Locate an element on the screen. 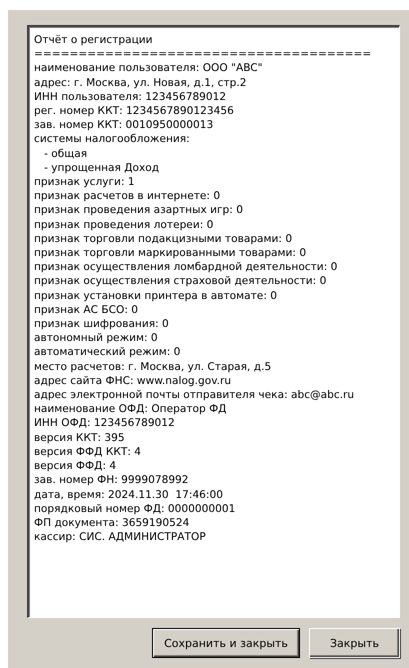 This screenshot has height=668, width=409. report-line: ФП документа: 3659190524 is located at coordinates (112, 523).